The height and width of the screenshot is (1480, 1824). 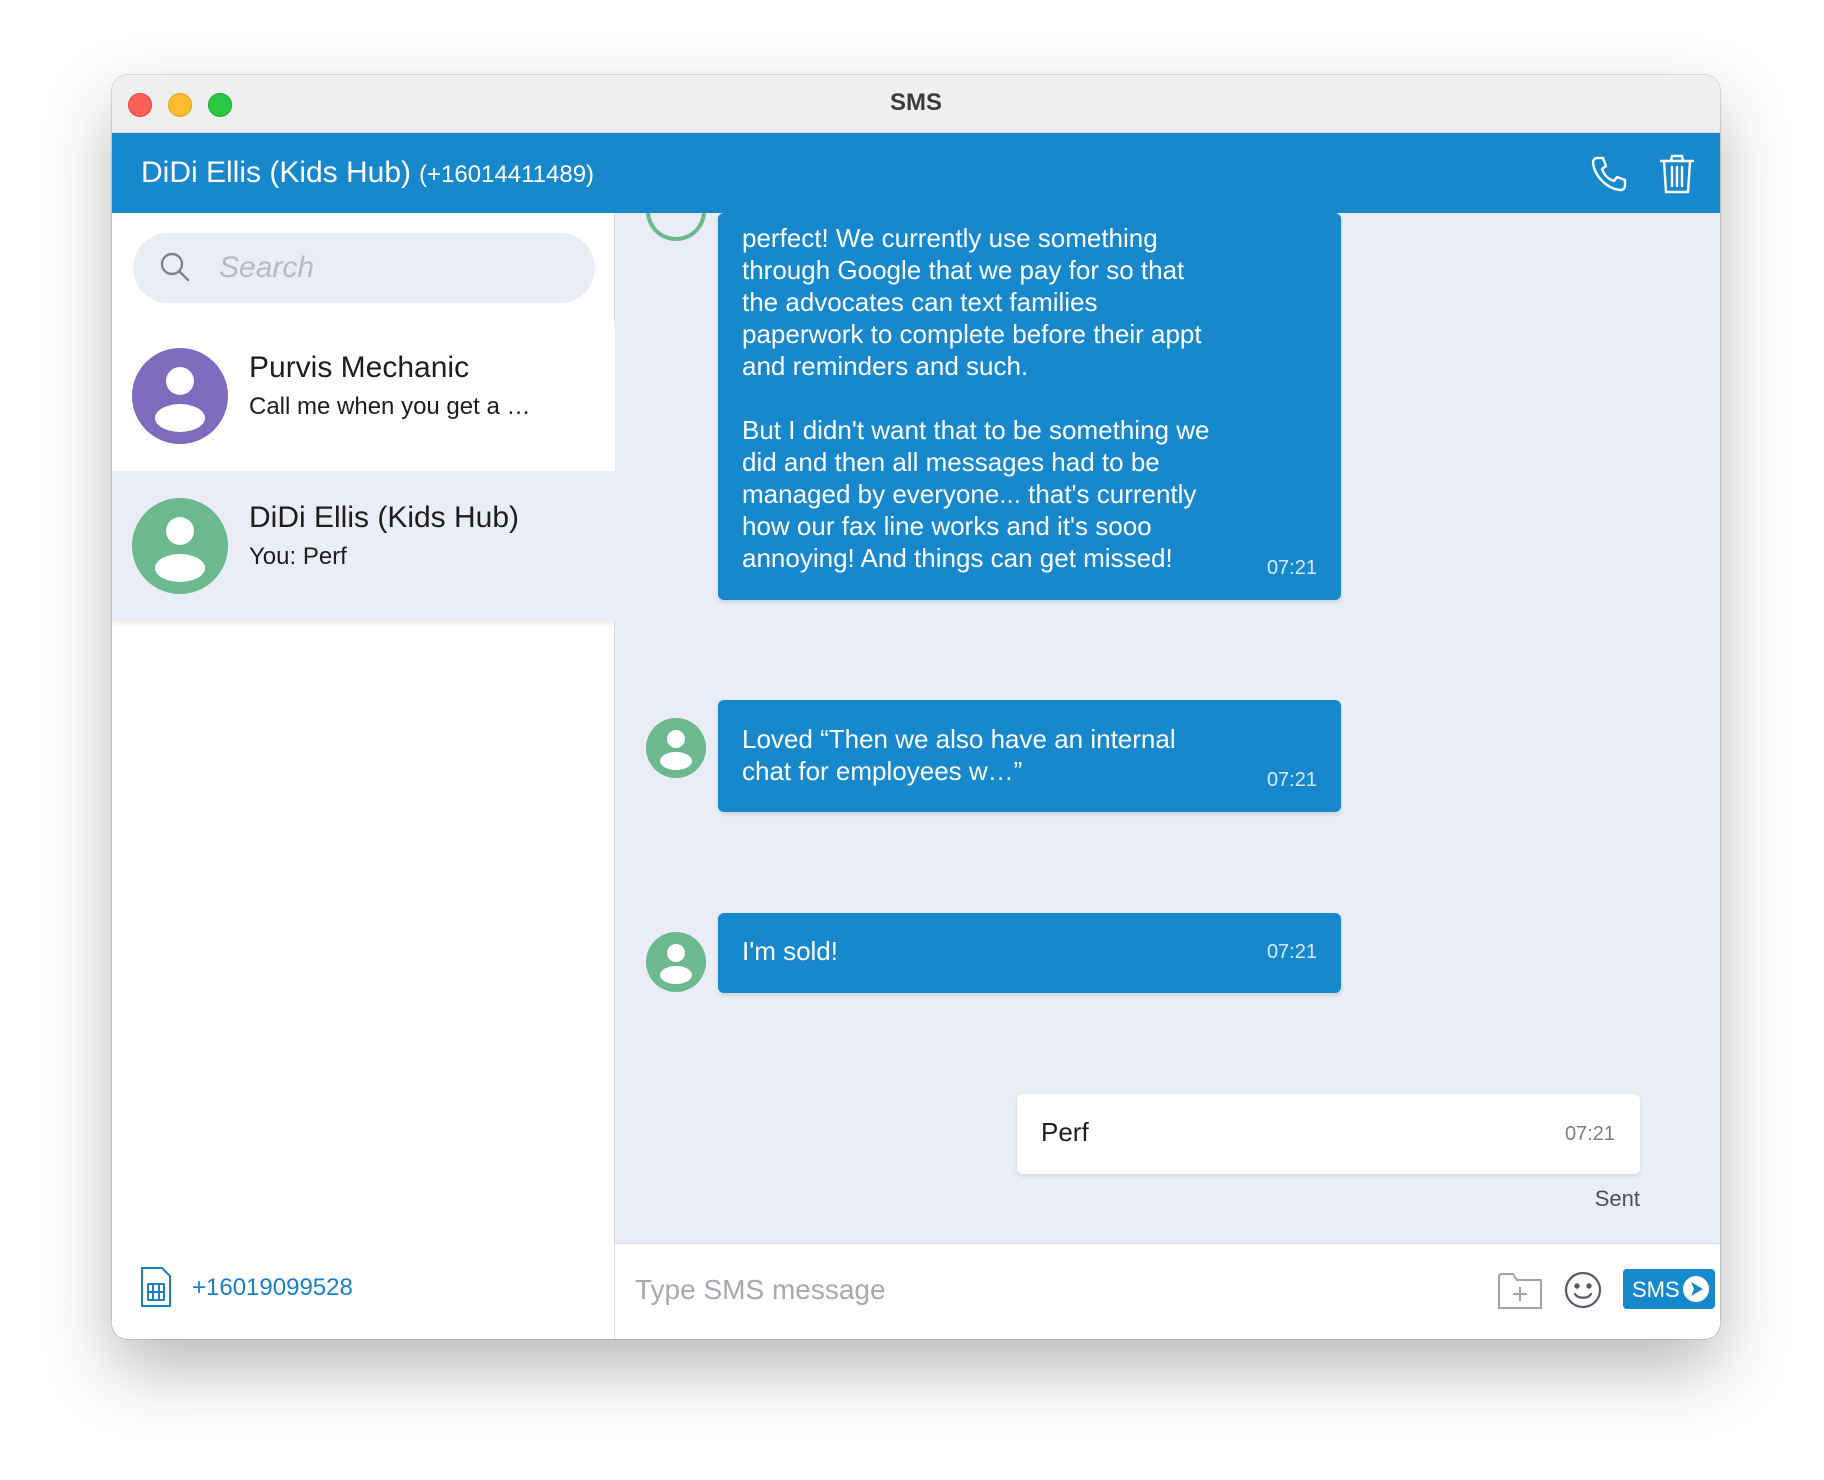 What do you see at coordinates (1029, 953) in the screenshot?
I see `incoming-message: I'm sold! 07:21` at bounding box center [1029, 953].